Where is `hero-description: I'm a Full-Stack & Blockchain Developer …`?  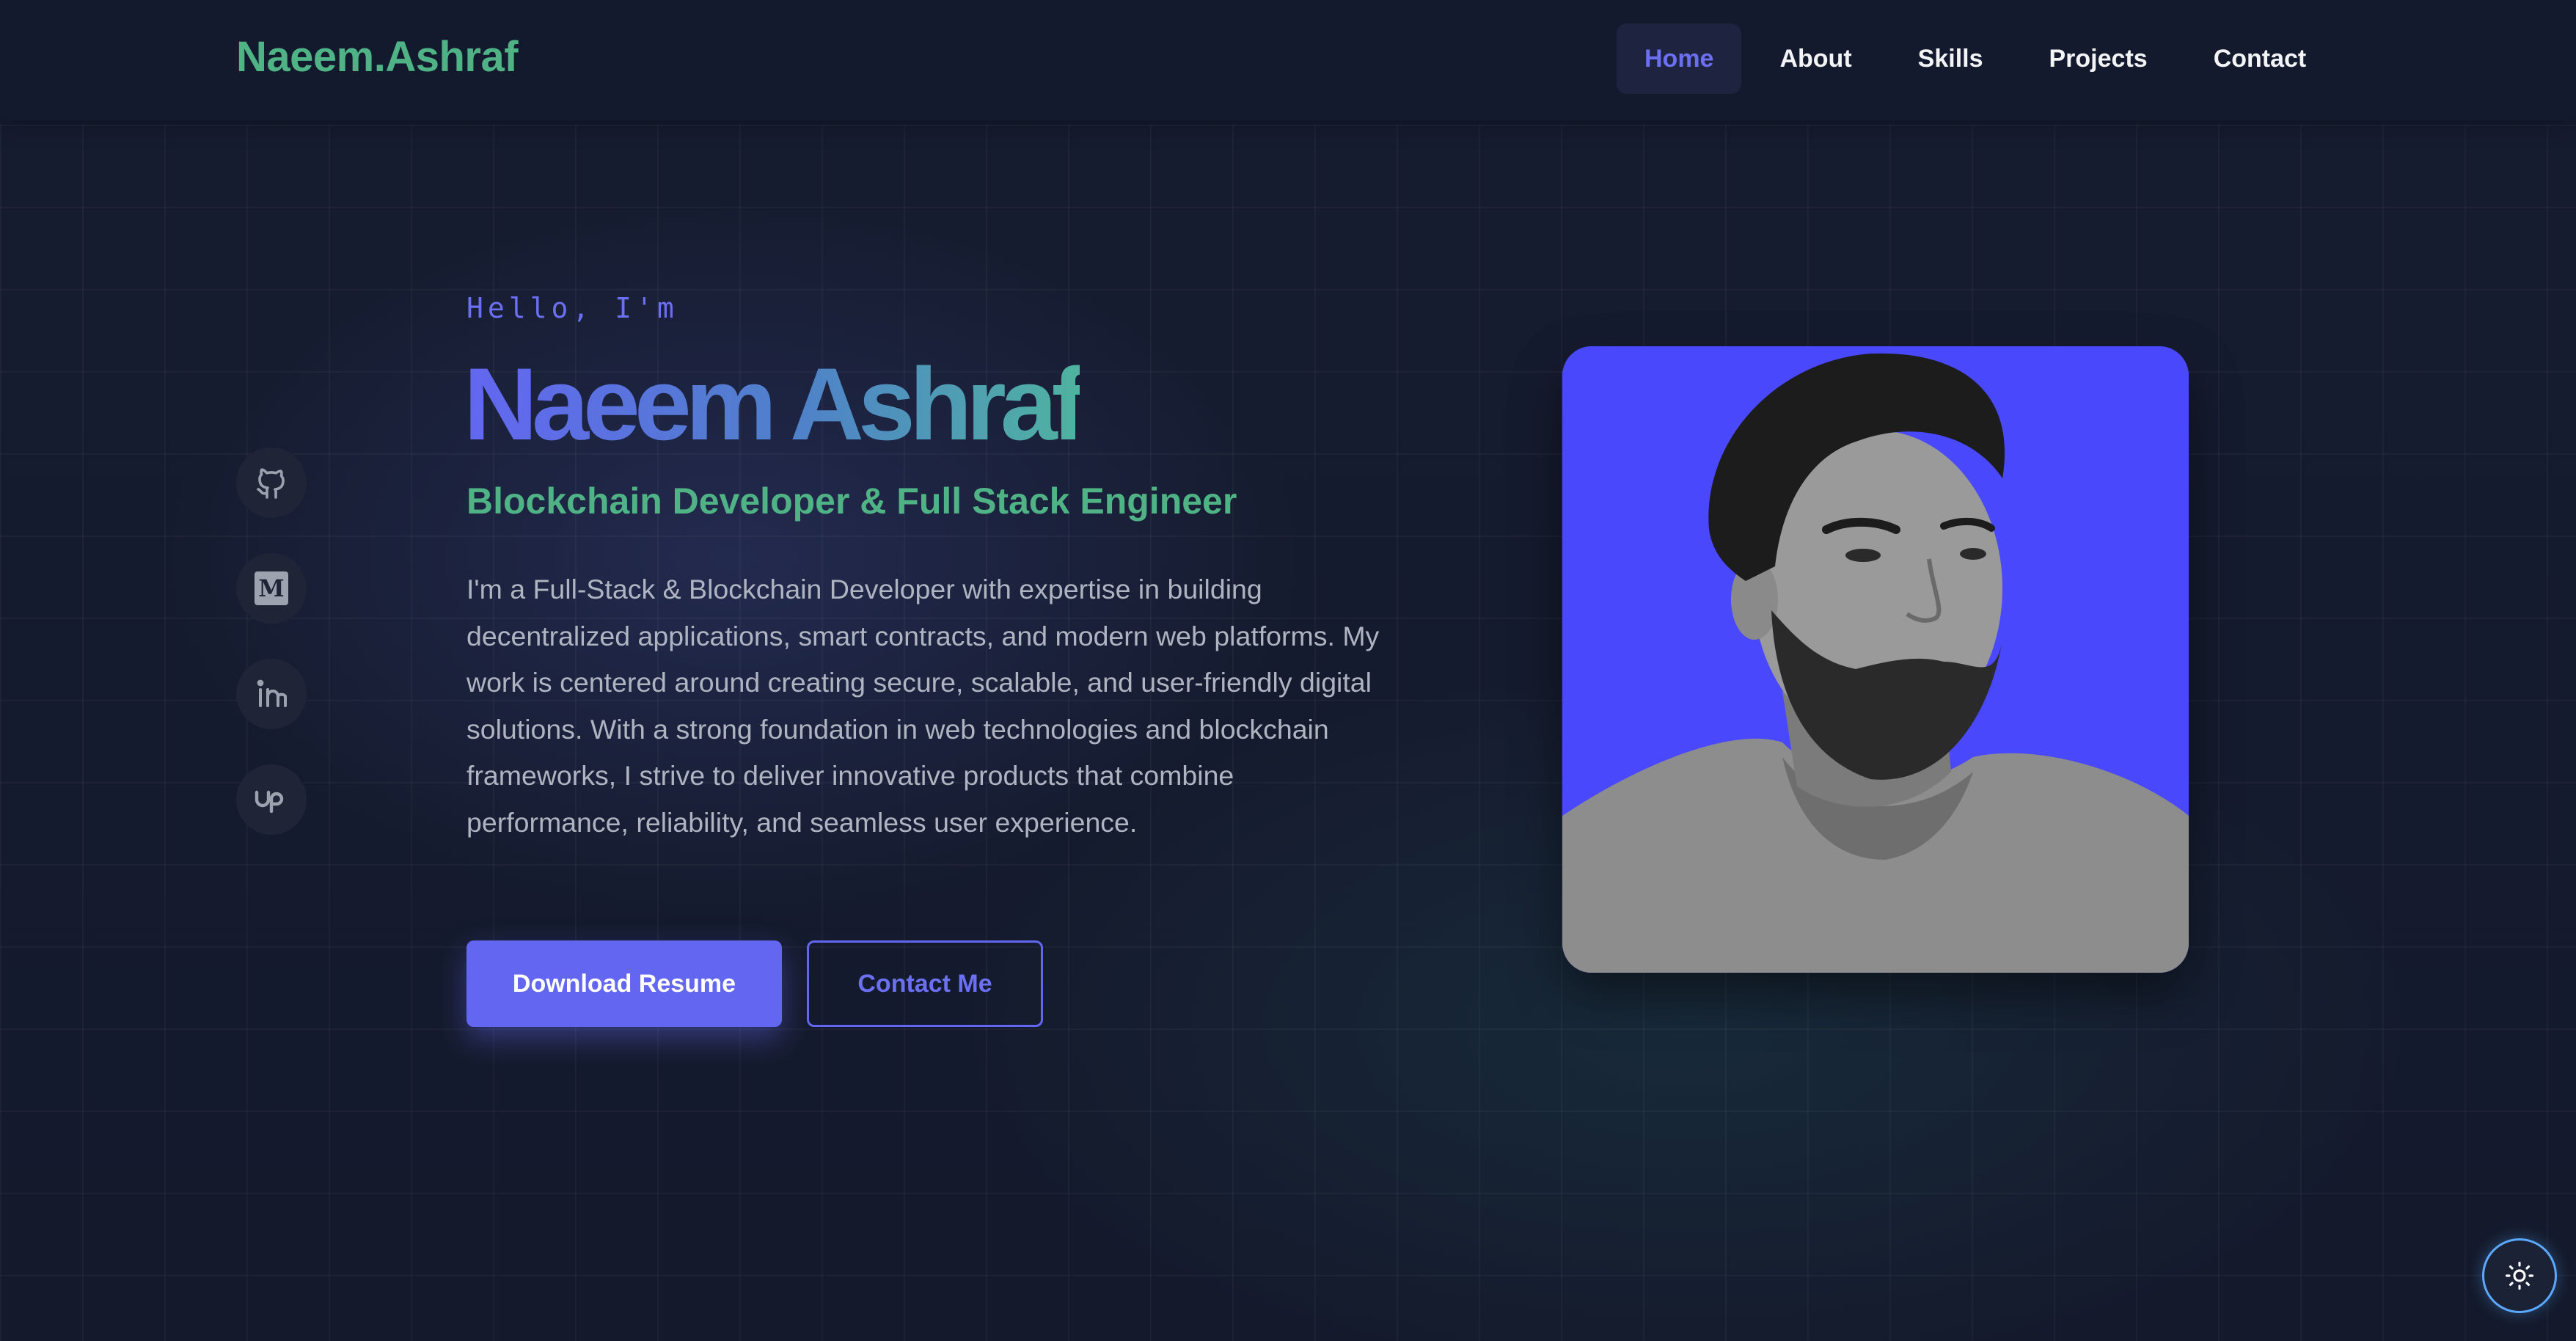
hero-description: I'm a Full-Stack & Blockchain Developer … is located at coordinates (923, 706).